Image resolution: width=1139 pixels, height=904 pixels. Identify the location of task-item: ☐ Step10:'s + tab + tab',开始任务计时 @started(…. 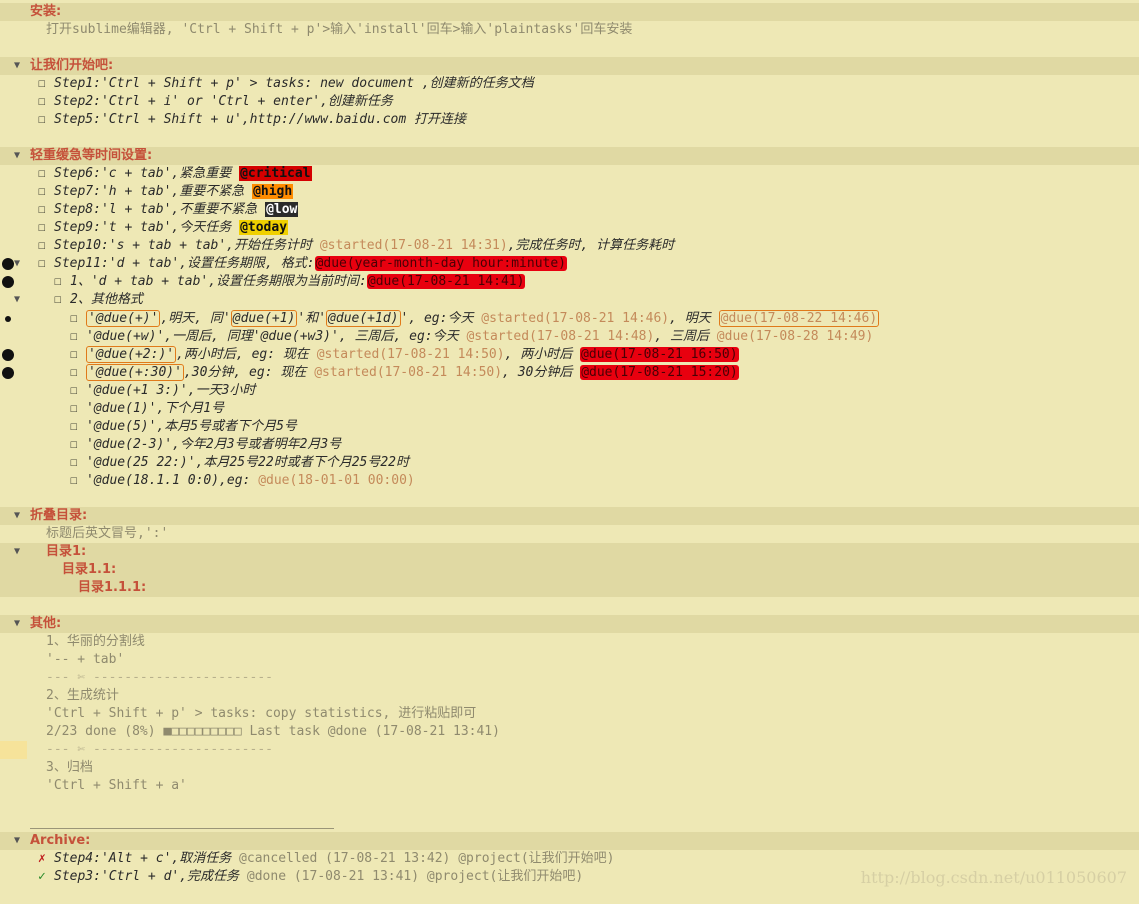
(569, 246).